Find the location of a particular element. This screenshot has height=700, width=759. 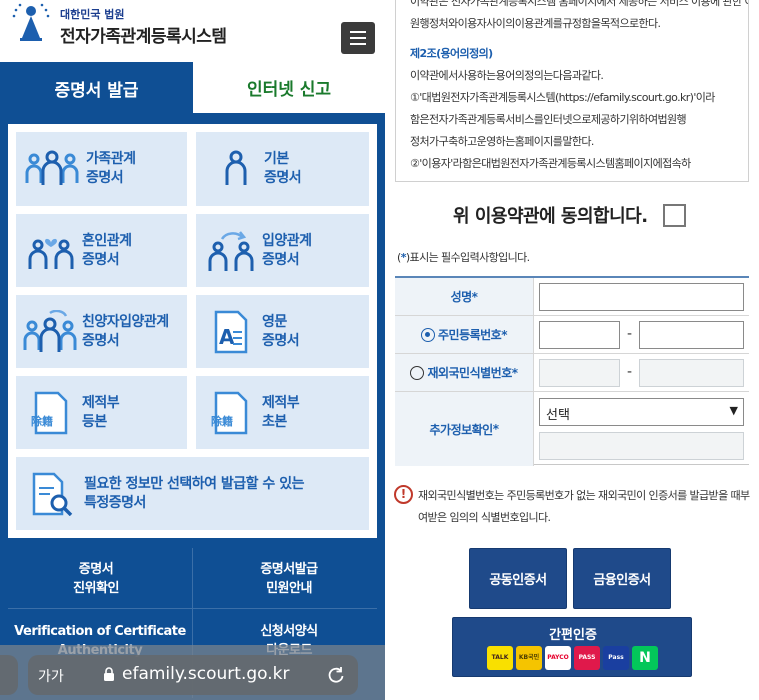

card-adoption: 입양관계 증명서 is located at coordinates (282, 250).